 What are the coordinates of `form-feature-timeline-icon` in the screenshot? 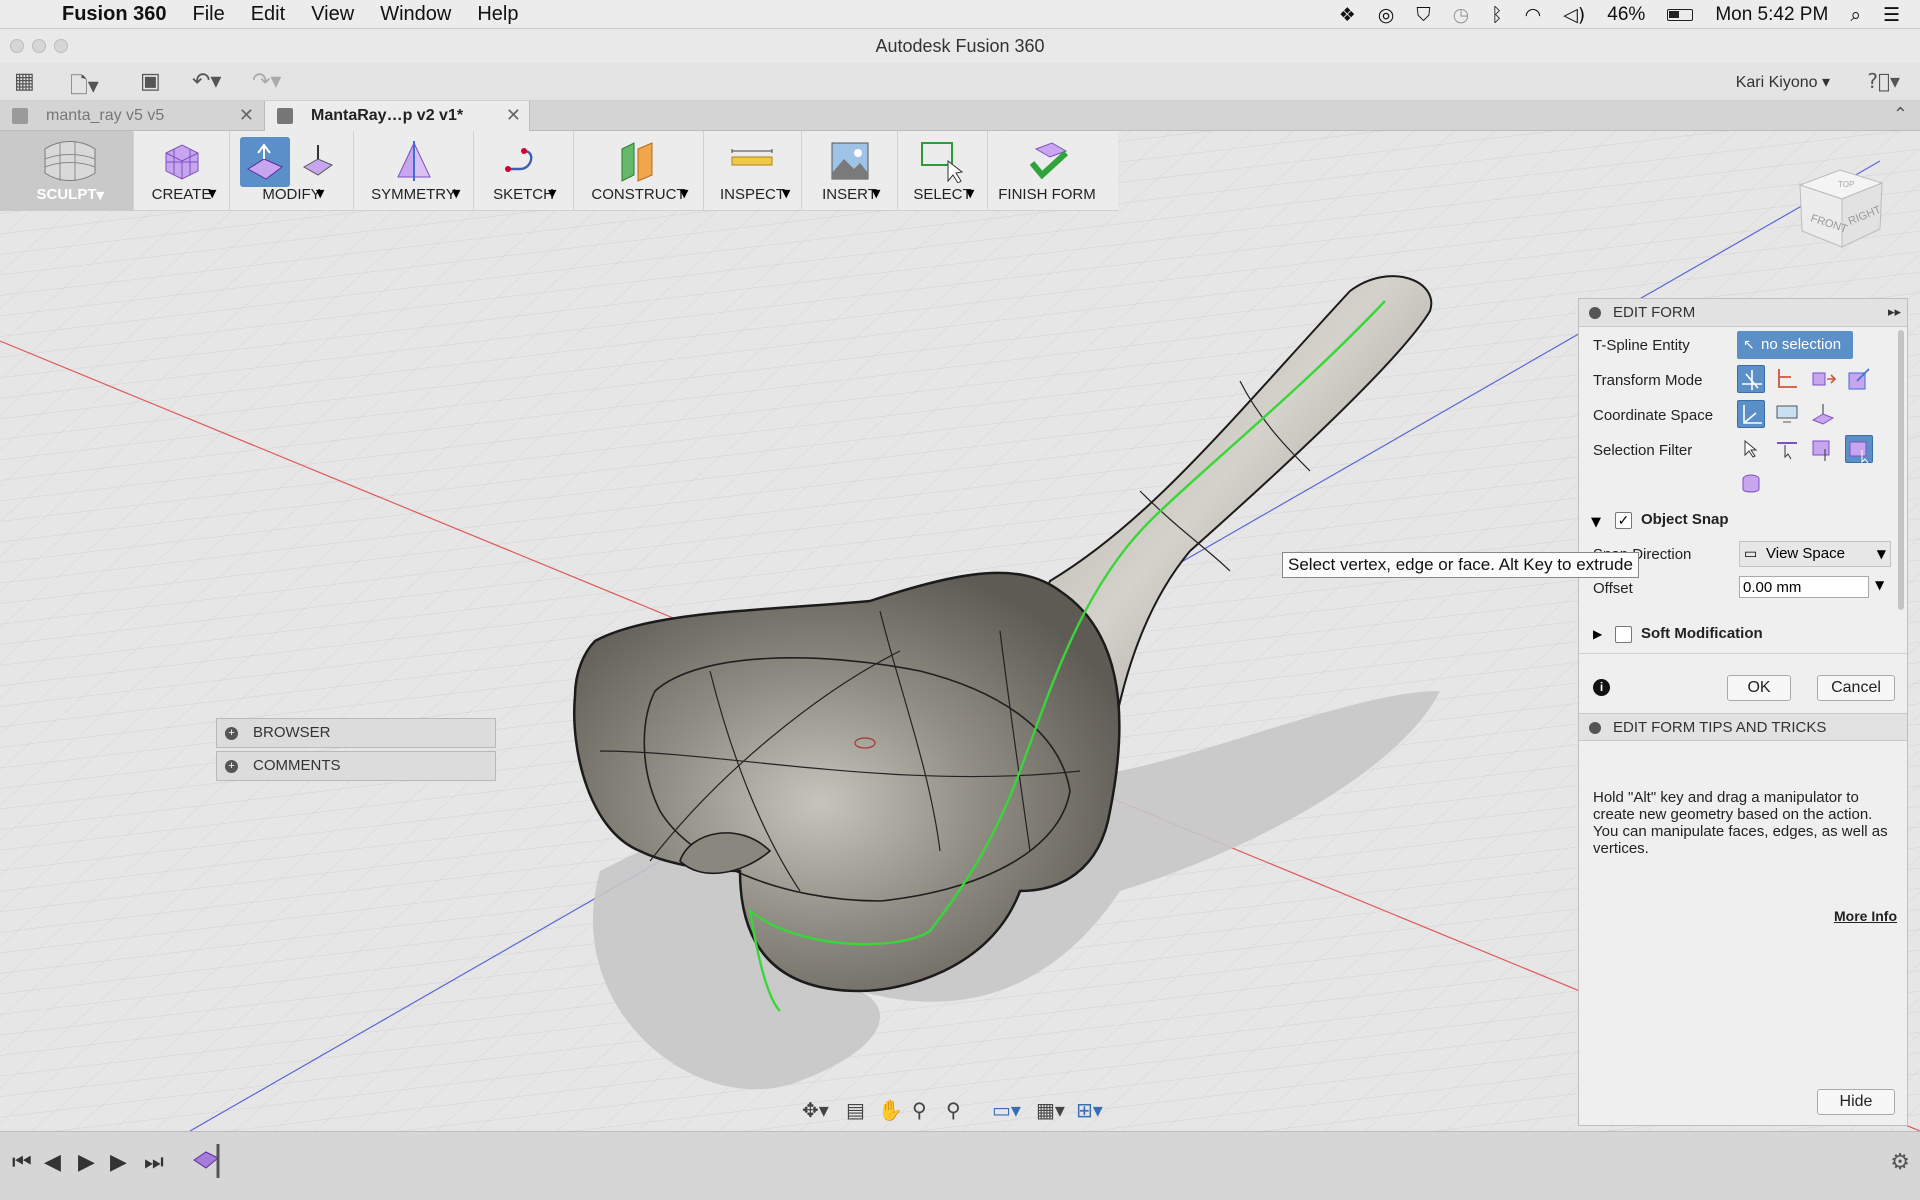 It's located at (208, 1160).